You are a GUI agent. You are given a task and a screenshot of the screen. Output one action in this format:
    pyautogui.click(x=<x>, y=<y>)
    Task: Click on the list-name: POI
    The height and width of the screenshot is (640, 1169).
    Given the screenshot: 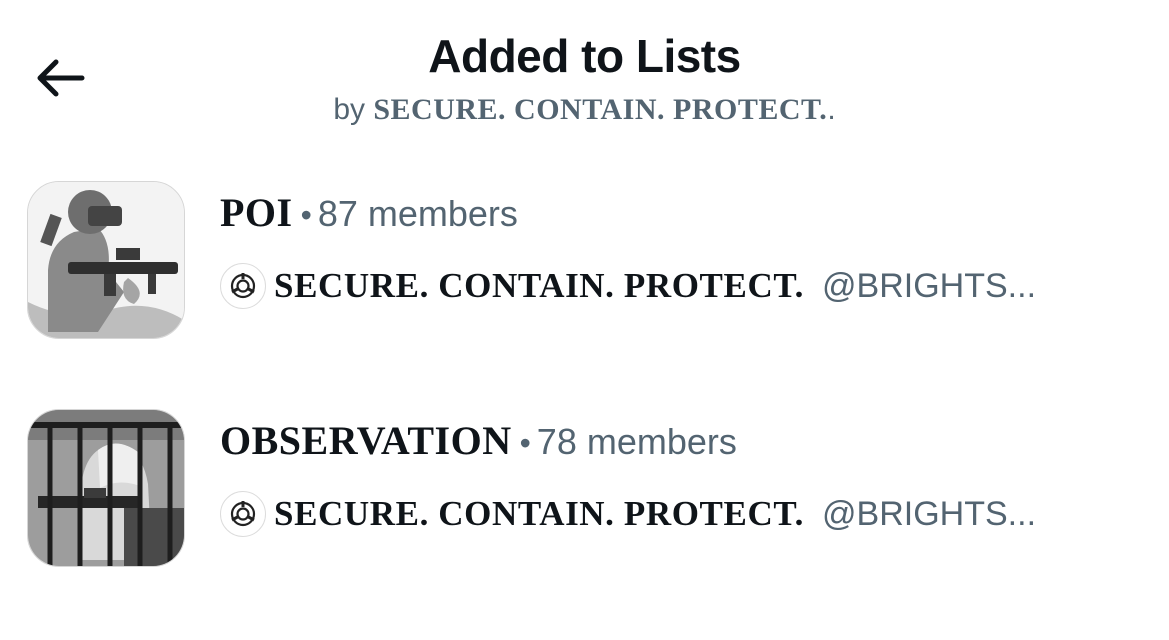 What is the action you would take?
    pyautogui.click(x=256, y=212)
    